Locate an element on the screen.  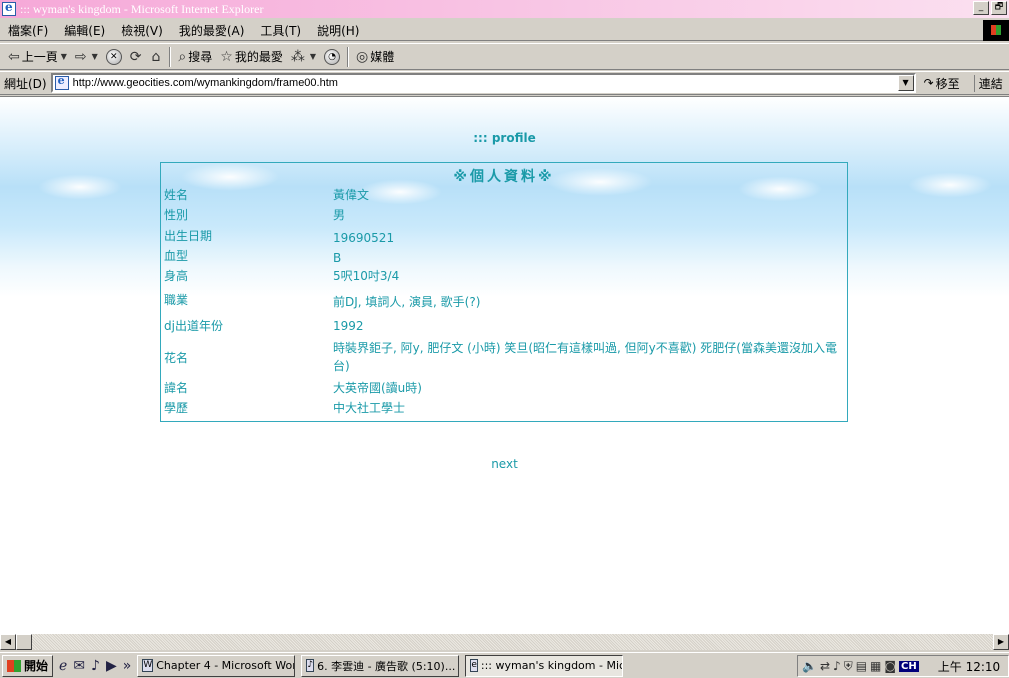
search-button: ⌕ 搜尋 is located at coordinates (195, 57).